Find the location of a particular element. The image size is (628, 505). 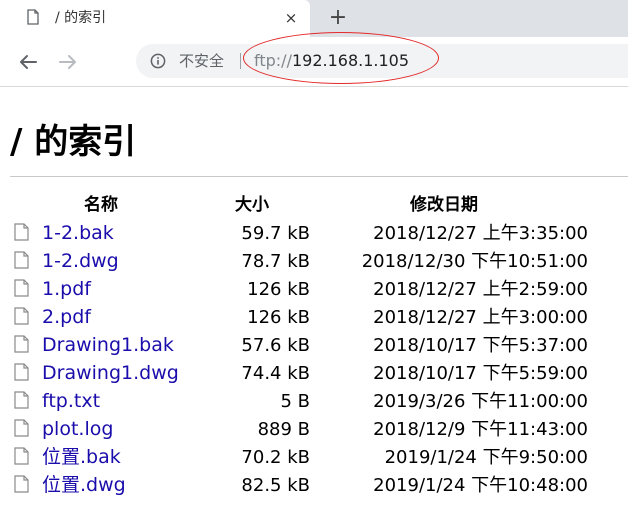

file-link: 1.pdf is located at coordinates (66, 289).